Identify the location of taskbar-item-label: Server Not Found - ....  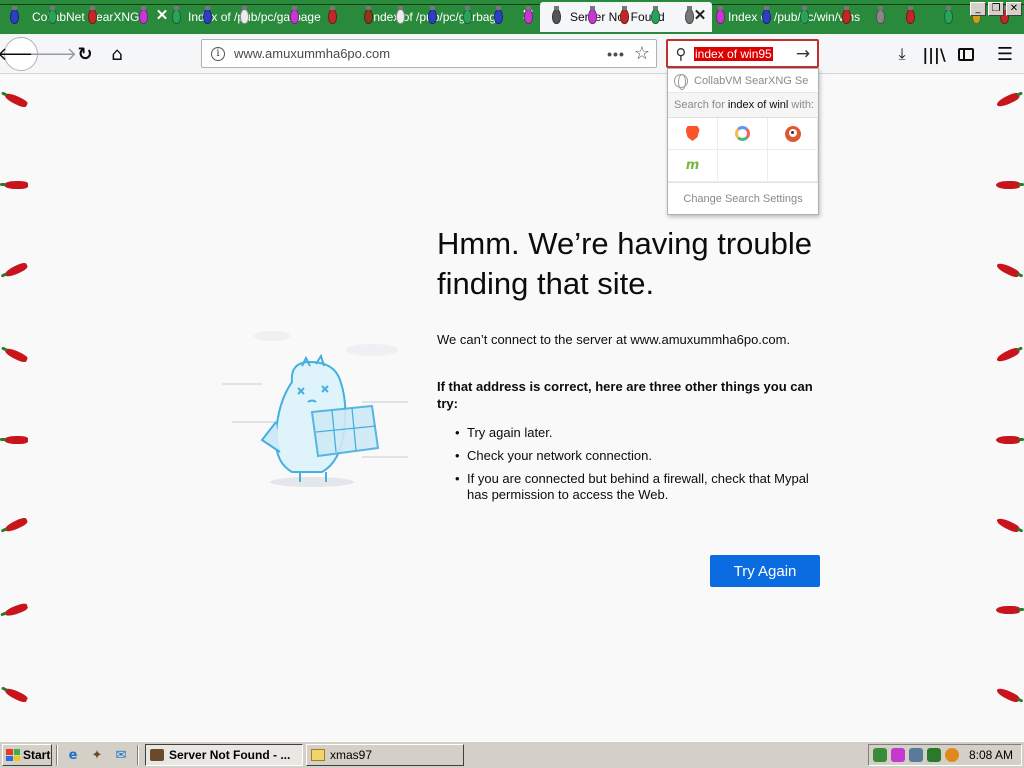
(230, 755).